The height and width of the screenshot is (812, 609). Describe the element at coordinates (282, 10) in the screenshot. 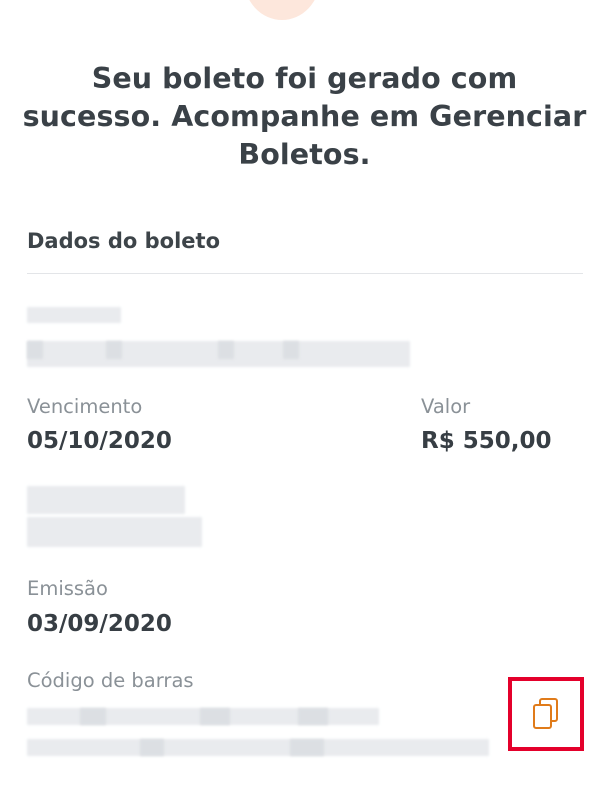

I see `header-illustration` at that location.